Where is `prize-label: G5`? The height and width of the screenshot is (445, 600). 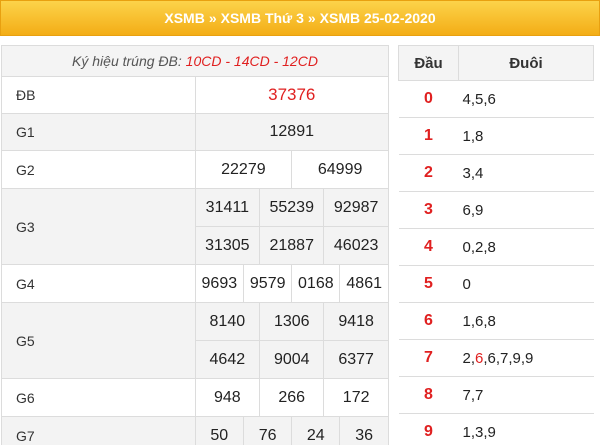
prize-label: G5 is located at coordinates (98, 340).